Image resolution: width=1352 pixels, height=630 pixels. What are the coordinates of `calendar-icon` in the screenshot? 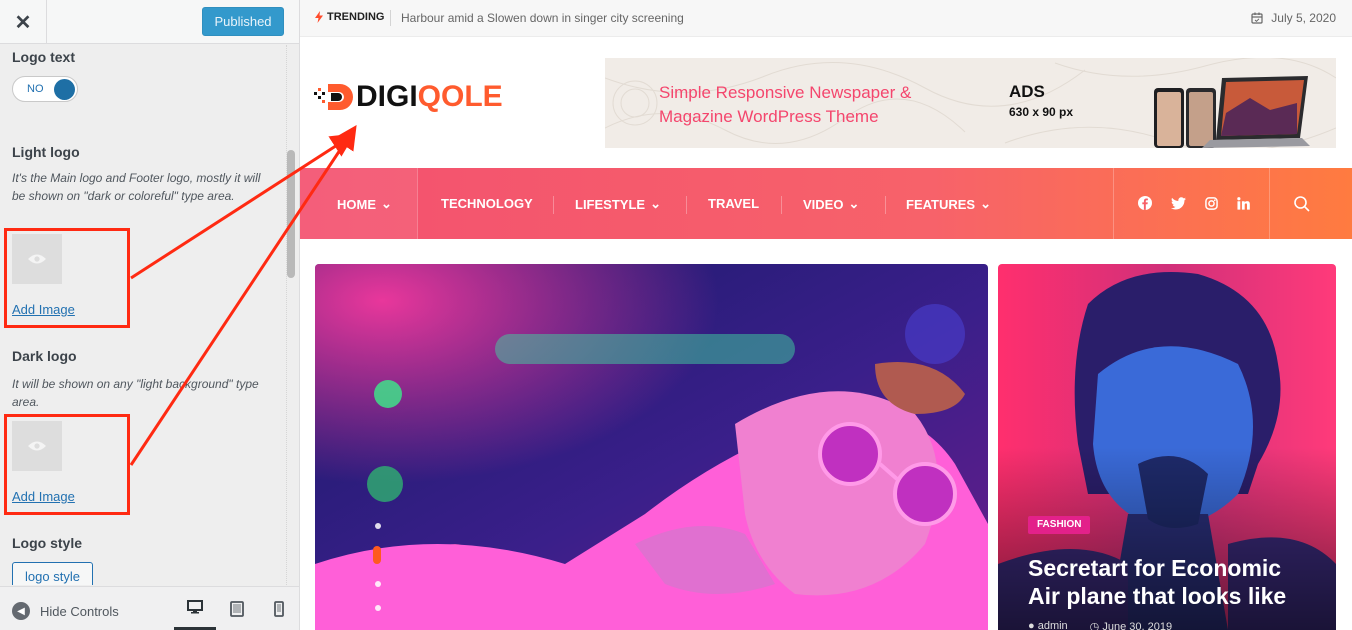 It's located at (1257, 18).